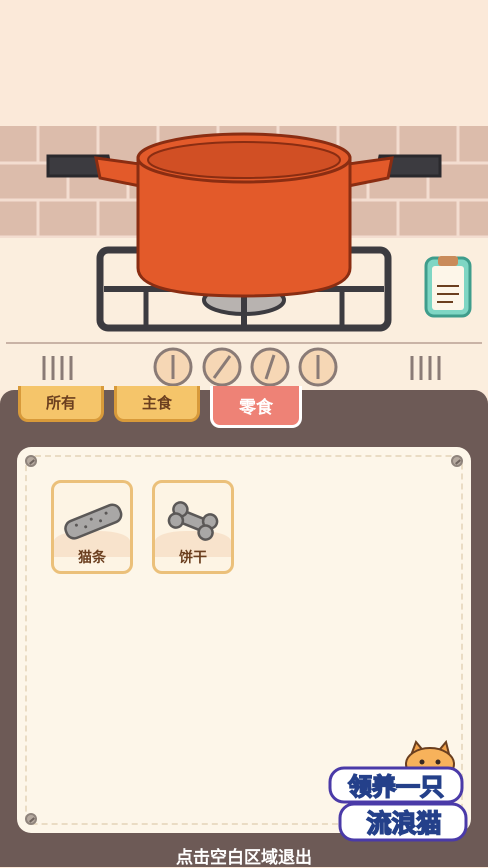  I want to click on game-logo: 领养一只 流浪猫, so click(403, 794).